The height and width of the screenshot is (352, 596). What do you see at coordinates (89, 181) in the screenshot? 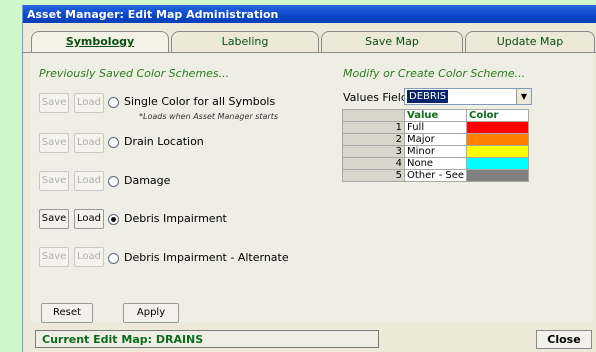
I see `load-button-damage: Load` at bounding box center [89, 181].